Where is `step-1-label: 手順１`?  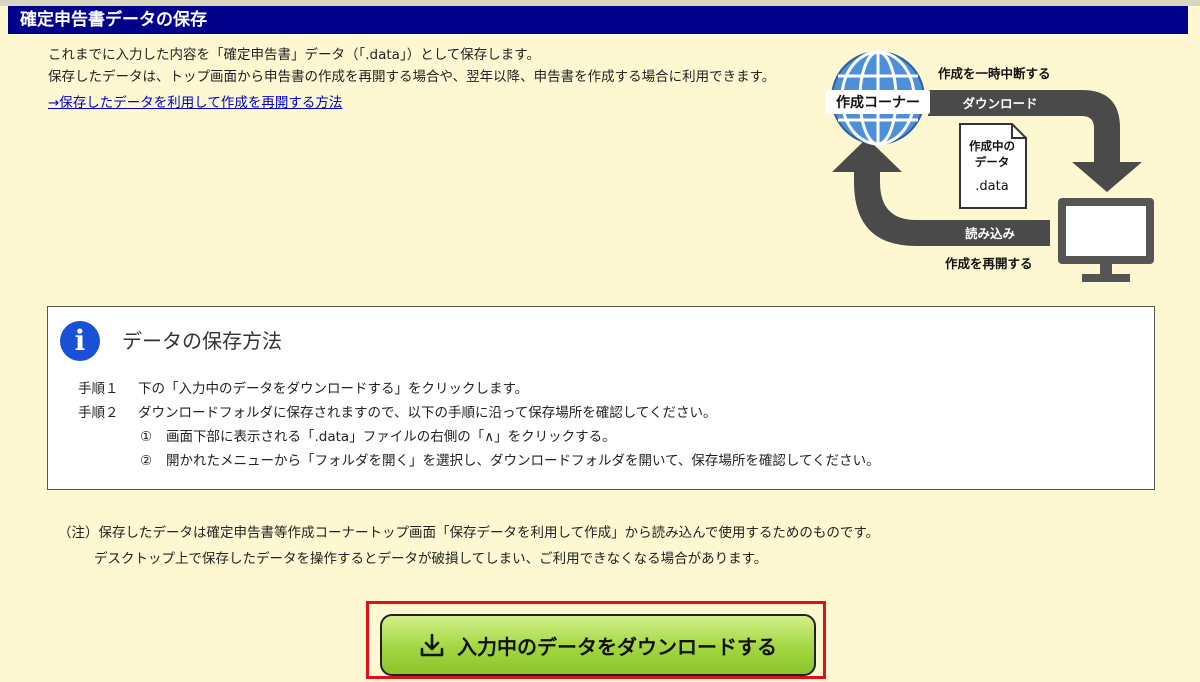 step-1-label: 手順１ is located at coordinates (98, 389).